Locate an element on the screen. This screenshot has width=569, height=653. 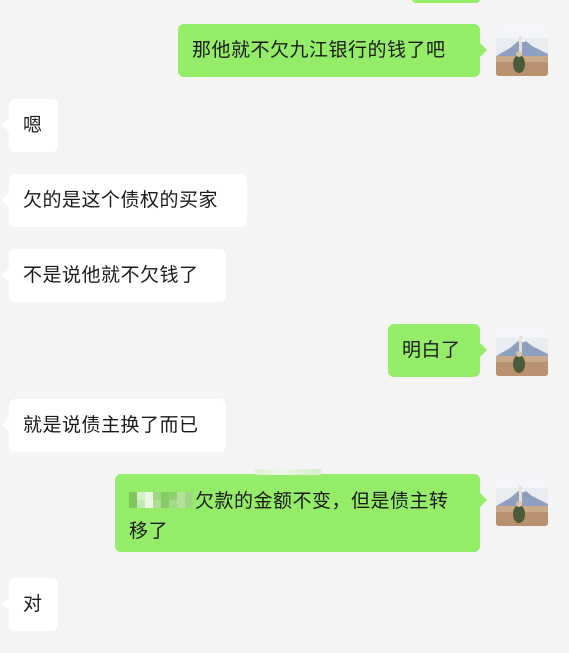
message-text: 那他就不欠九江银行的钱了吧 is located at coordinates (319, 50).